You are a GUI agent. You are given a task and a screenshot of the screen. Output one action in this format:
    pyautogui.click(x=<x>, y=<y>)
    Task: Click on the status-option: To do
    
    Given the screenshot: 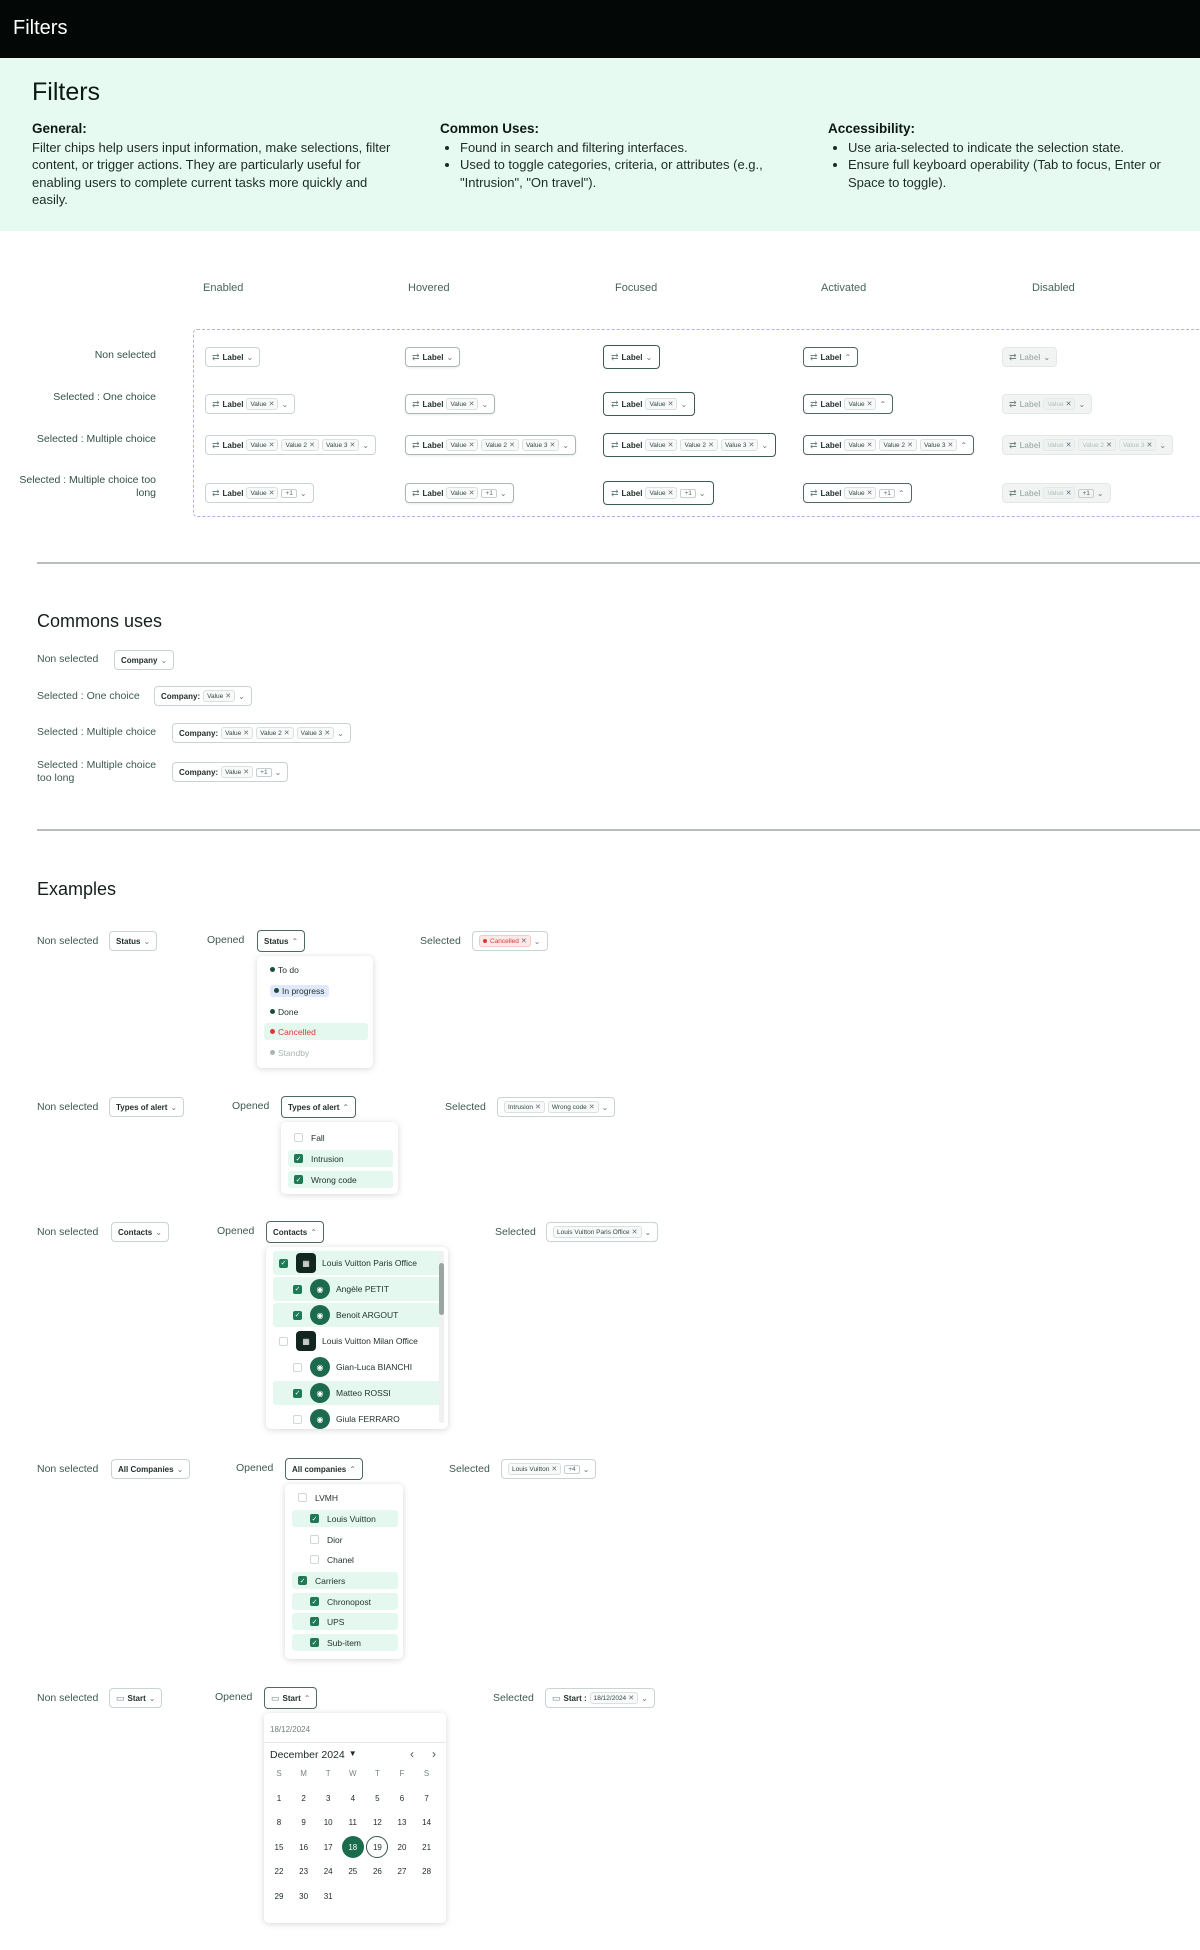 What is the action you would take?
    pyautogui.click(x=316, y=969)
    